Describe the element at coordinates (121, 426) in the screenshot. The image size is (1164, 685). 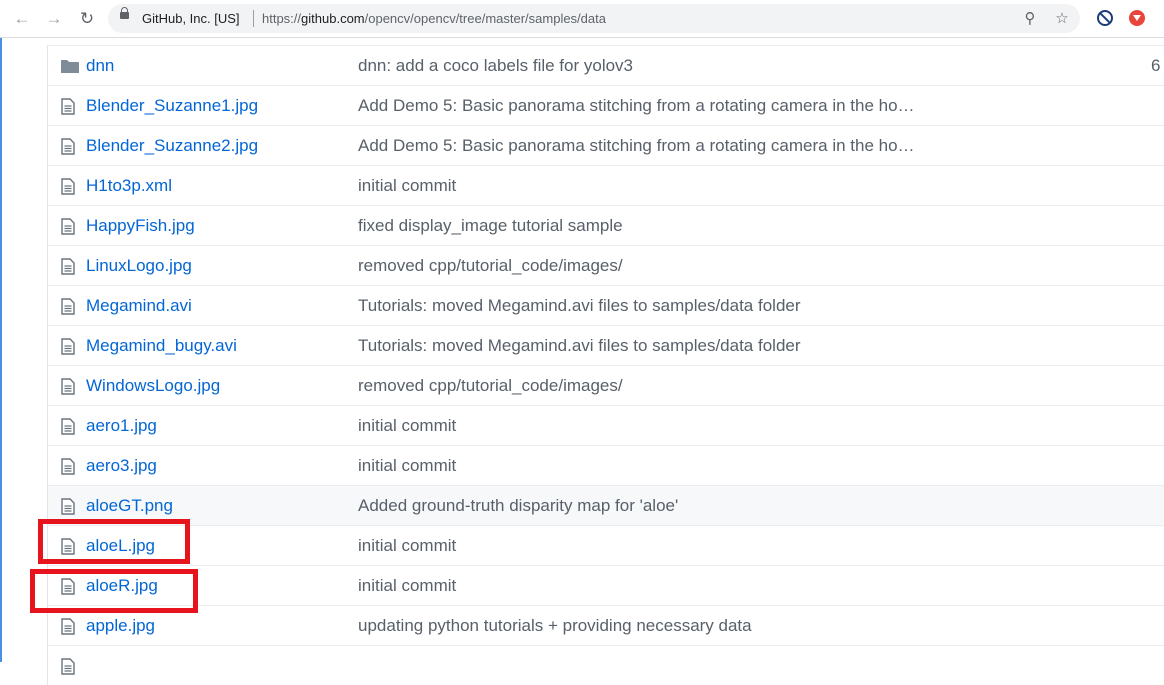
I see `file-name-link: aero1.jpg` at that location.